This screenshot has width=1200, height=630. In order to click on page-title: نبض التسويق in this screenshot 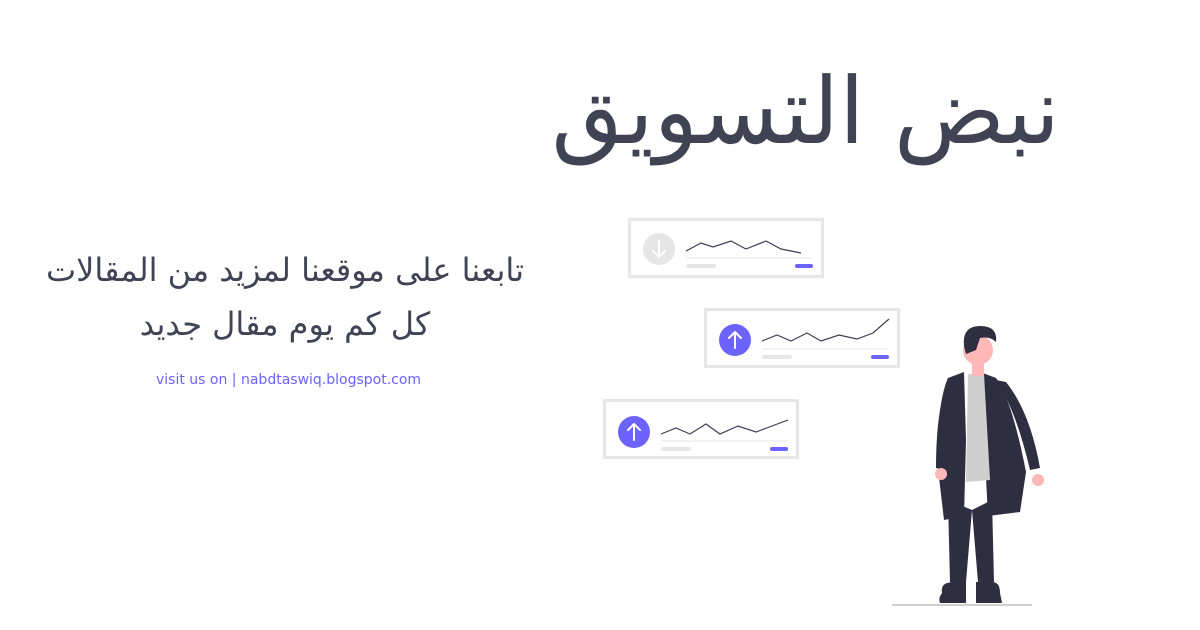, I will do `click(805, 111)`.